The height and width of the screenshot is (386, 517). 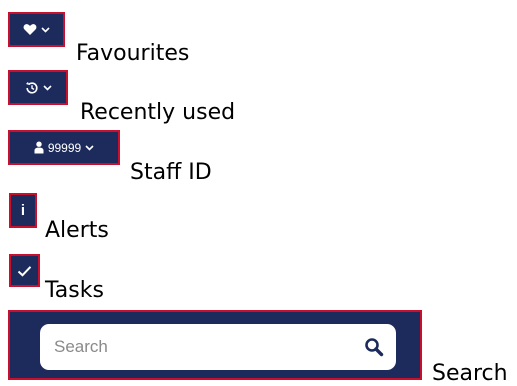 I want to click on recently-used-button, so click(x=38, y=87).